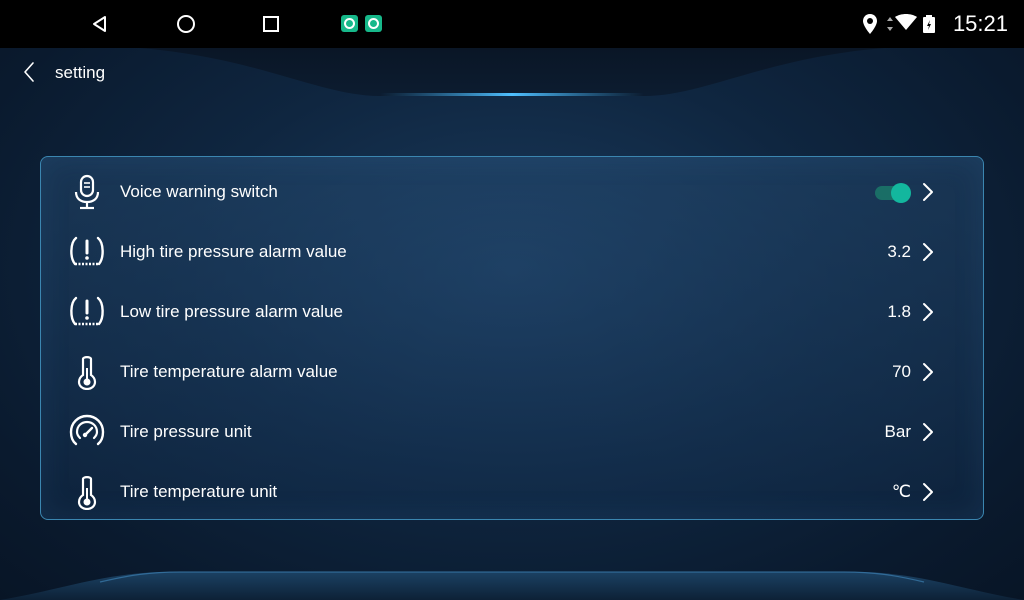  What do you see at coordinates (901, 371) in the screenshot?
I see `settings-row-value: 70` at bounding box center [901, 371].